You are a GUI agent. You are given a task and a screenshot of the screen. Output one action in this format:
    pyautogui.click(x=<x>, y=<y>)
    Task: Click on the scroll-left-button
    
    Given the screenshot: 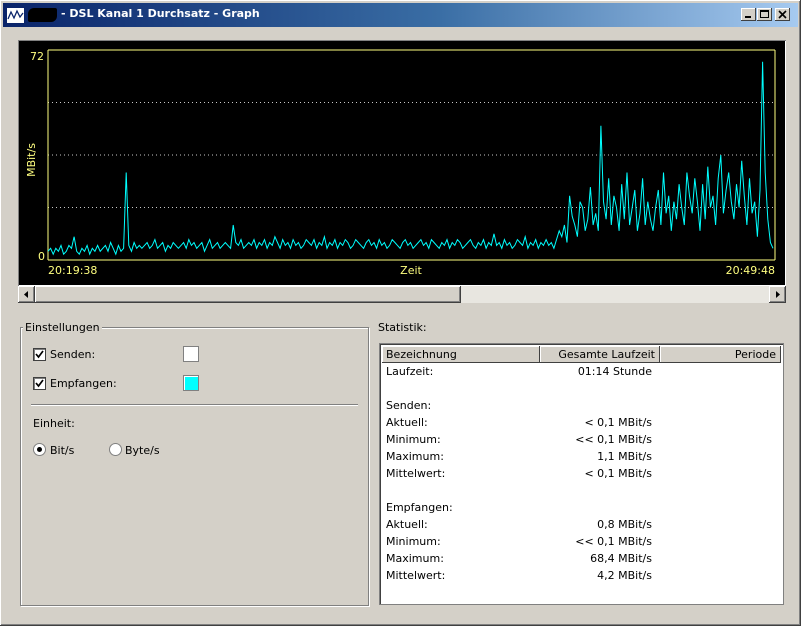 What is the action you would take?
    pyautogui.click(x=26, y=294)
    